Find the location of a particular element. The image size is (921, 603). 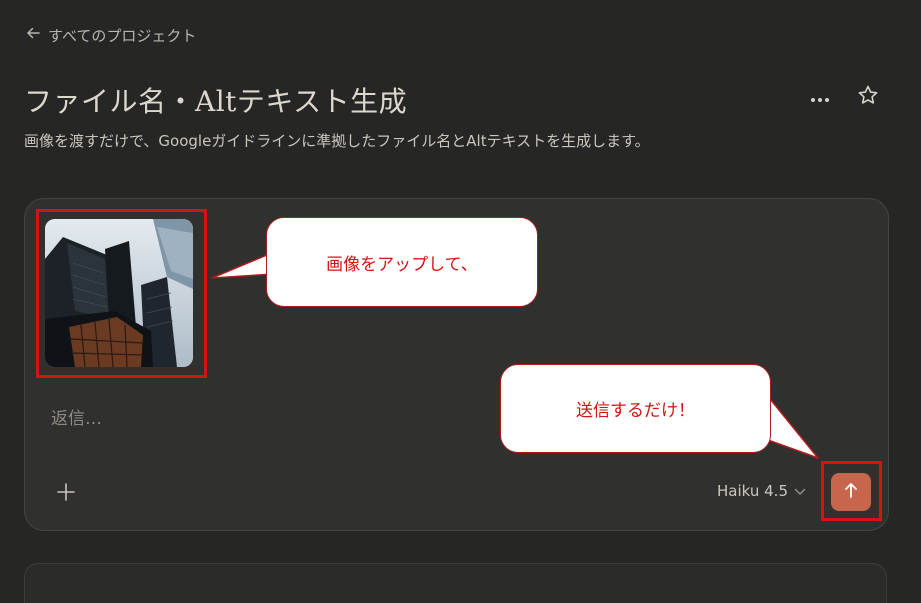

model-selector: Haiku 4.5 is located at coordinates (761, 491).